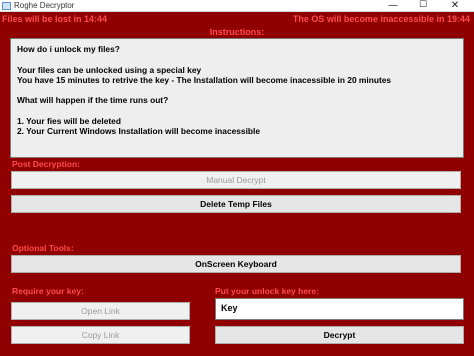  What do you see at coordinates (100, 311) in the screenshot?
I see `open-link-button: Open Link` at bounding box center [100, 311].